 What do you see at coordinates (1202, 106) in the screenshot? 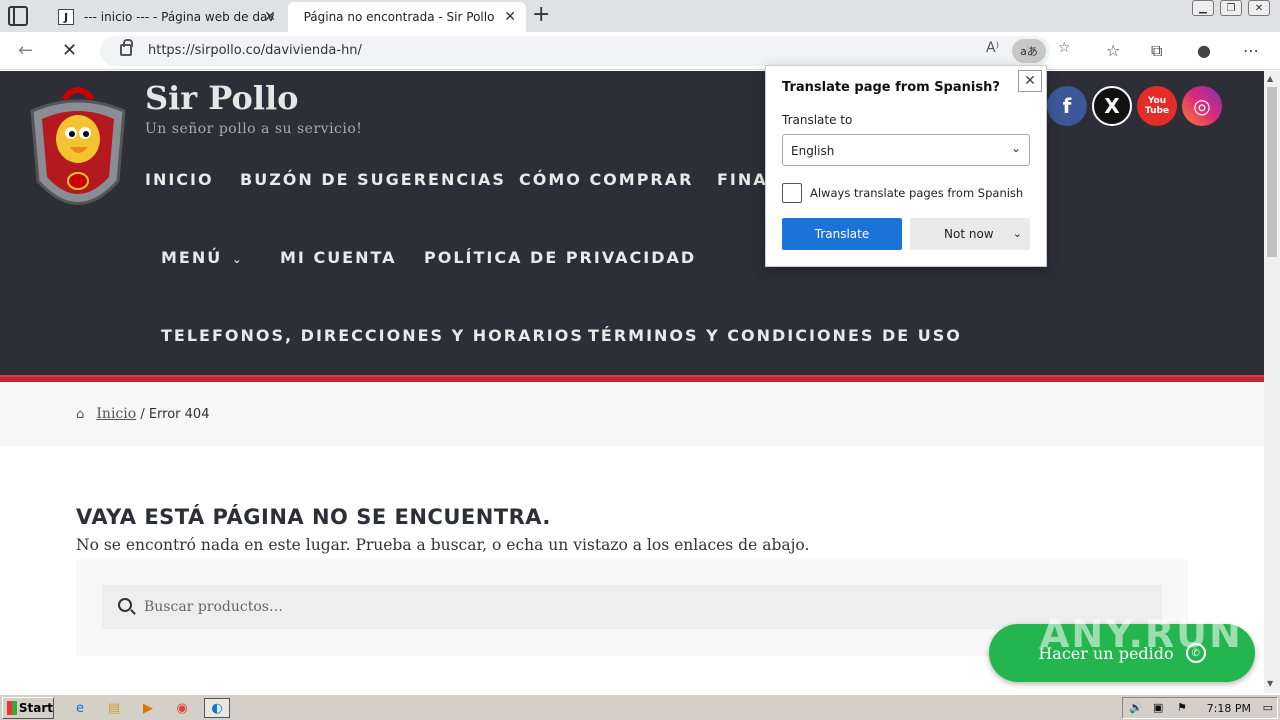
I see `instagram-icon: ◎` at bounding box center [1202, 106].